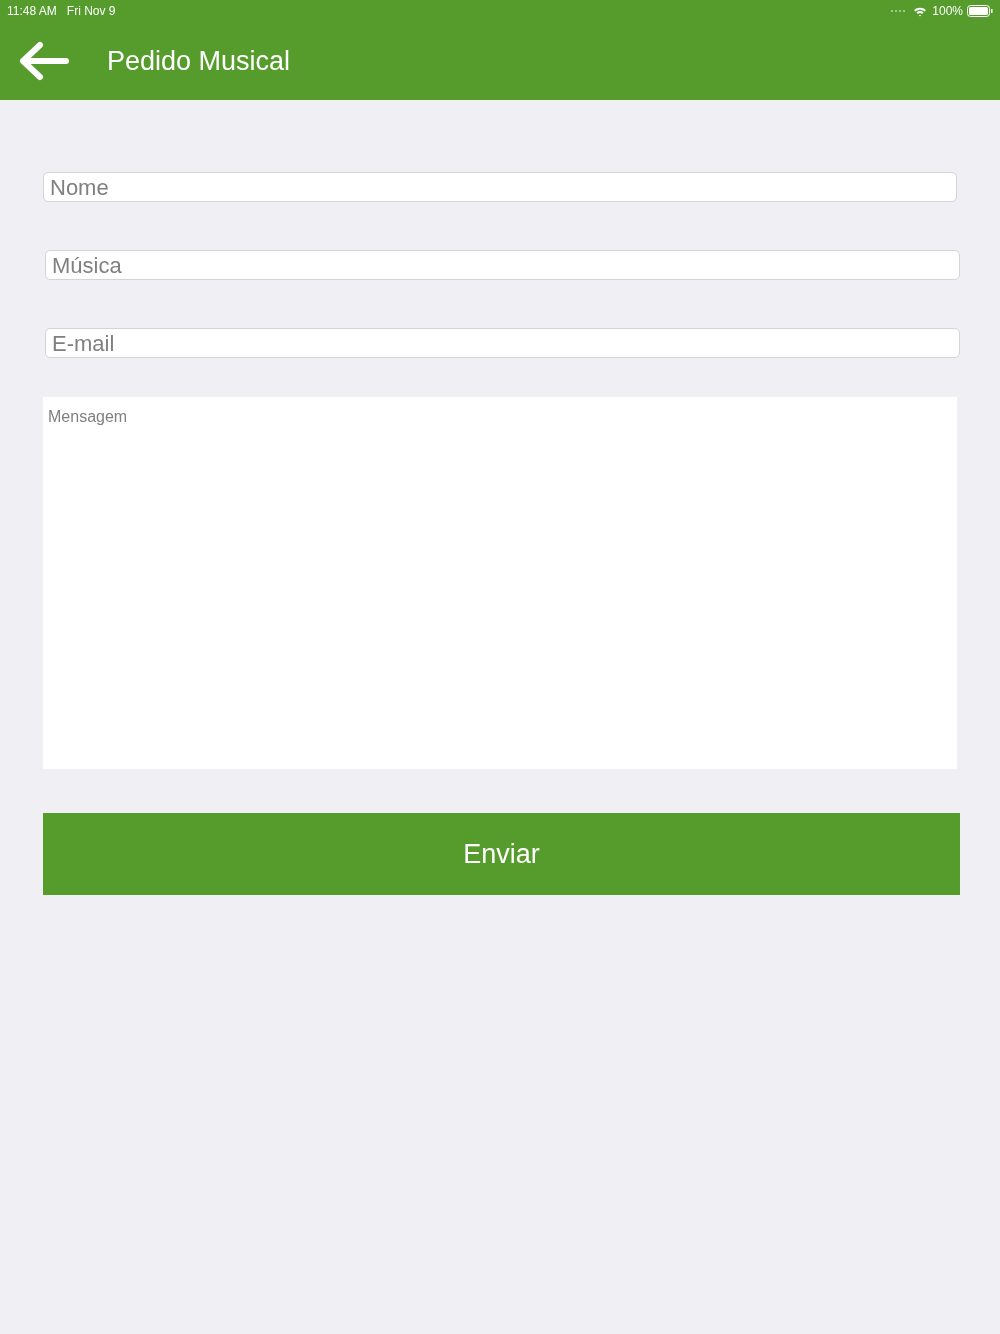 This screenshot has width=1000, height=1334. I want to click on status-time: 11:48 AM, so click(32, 11).